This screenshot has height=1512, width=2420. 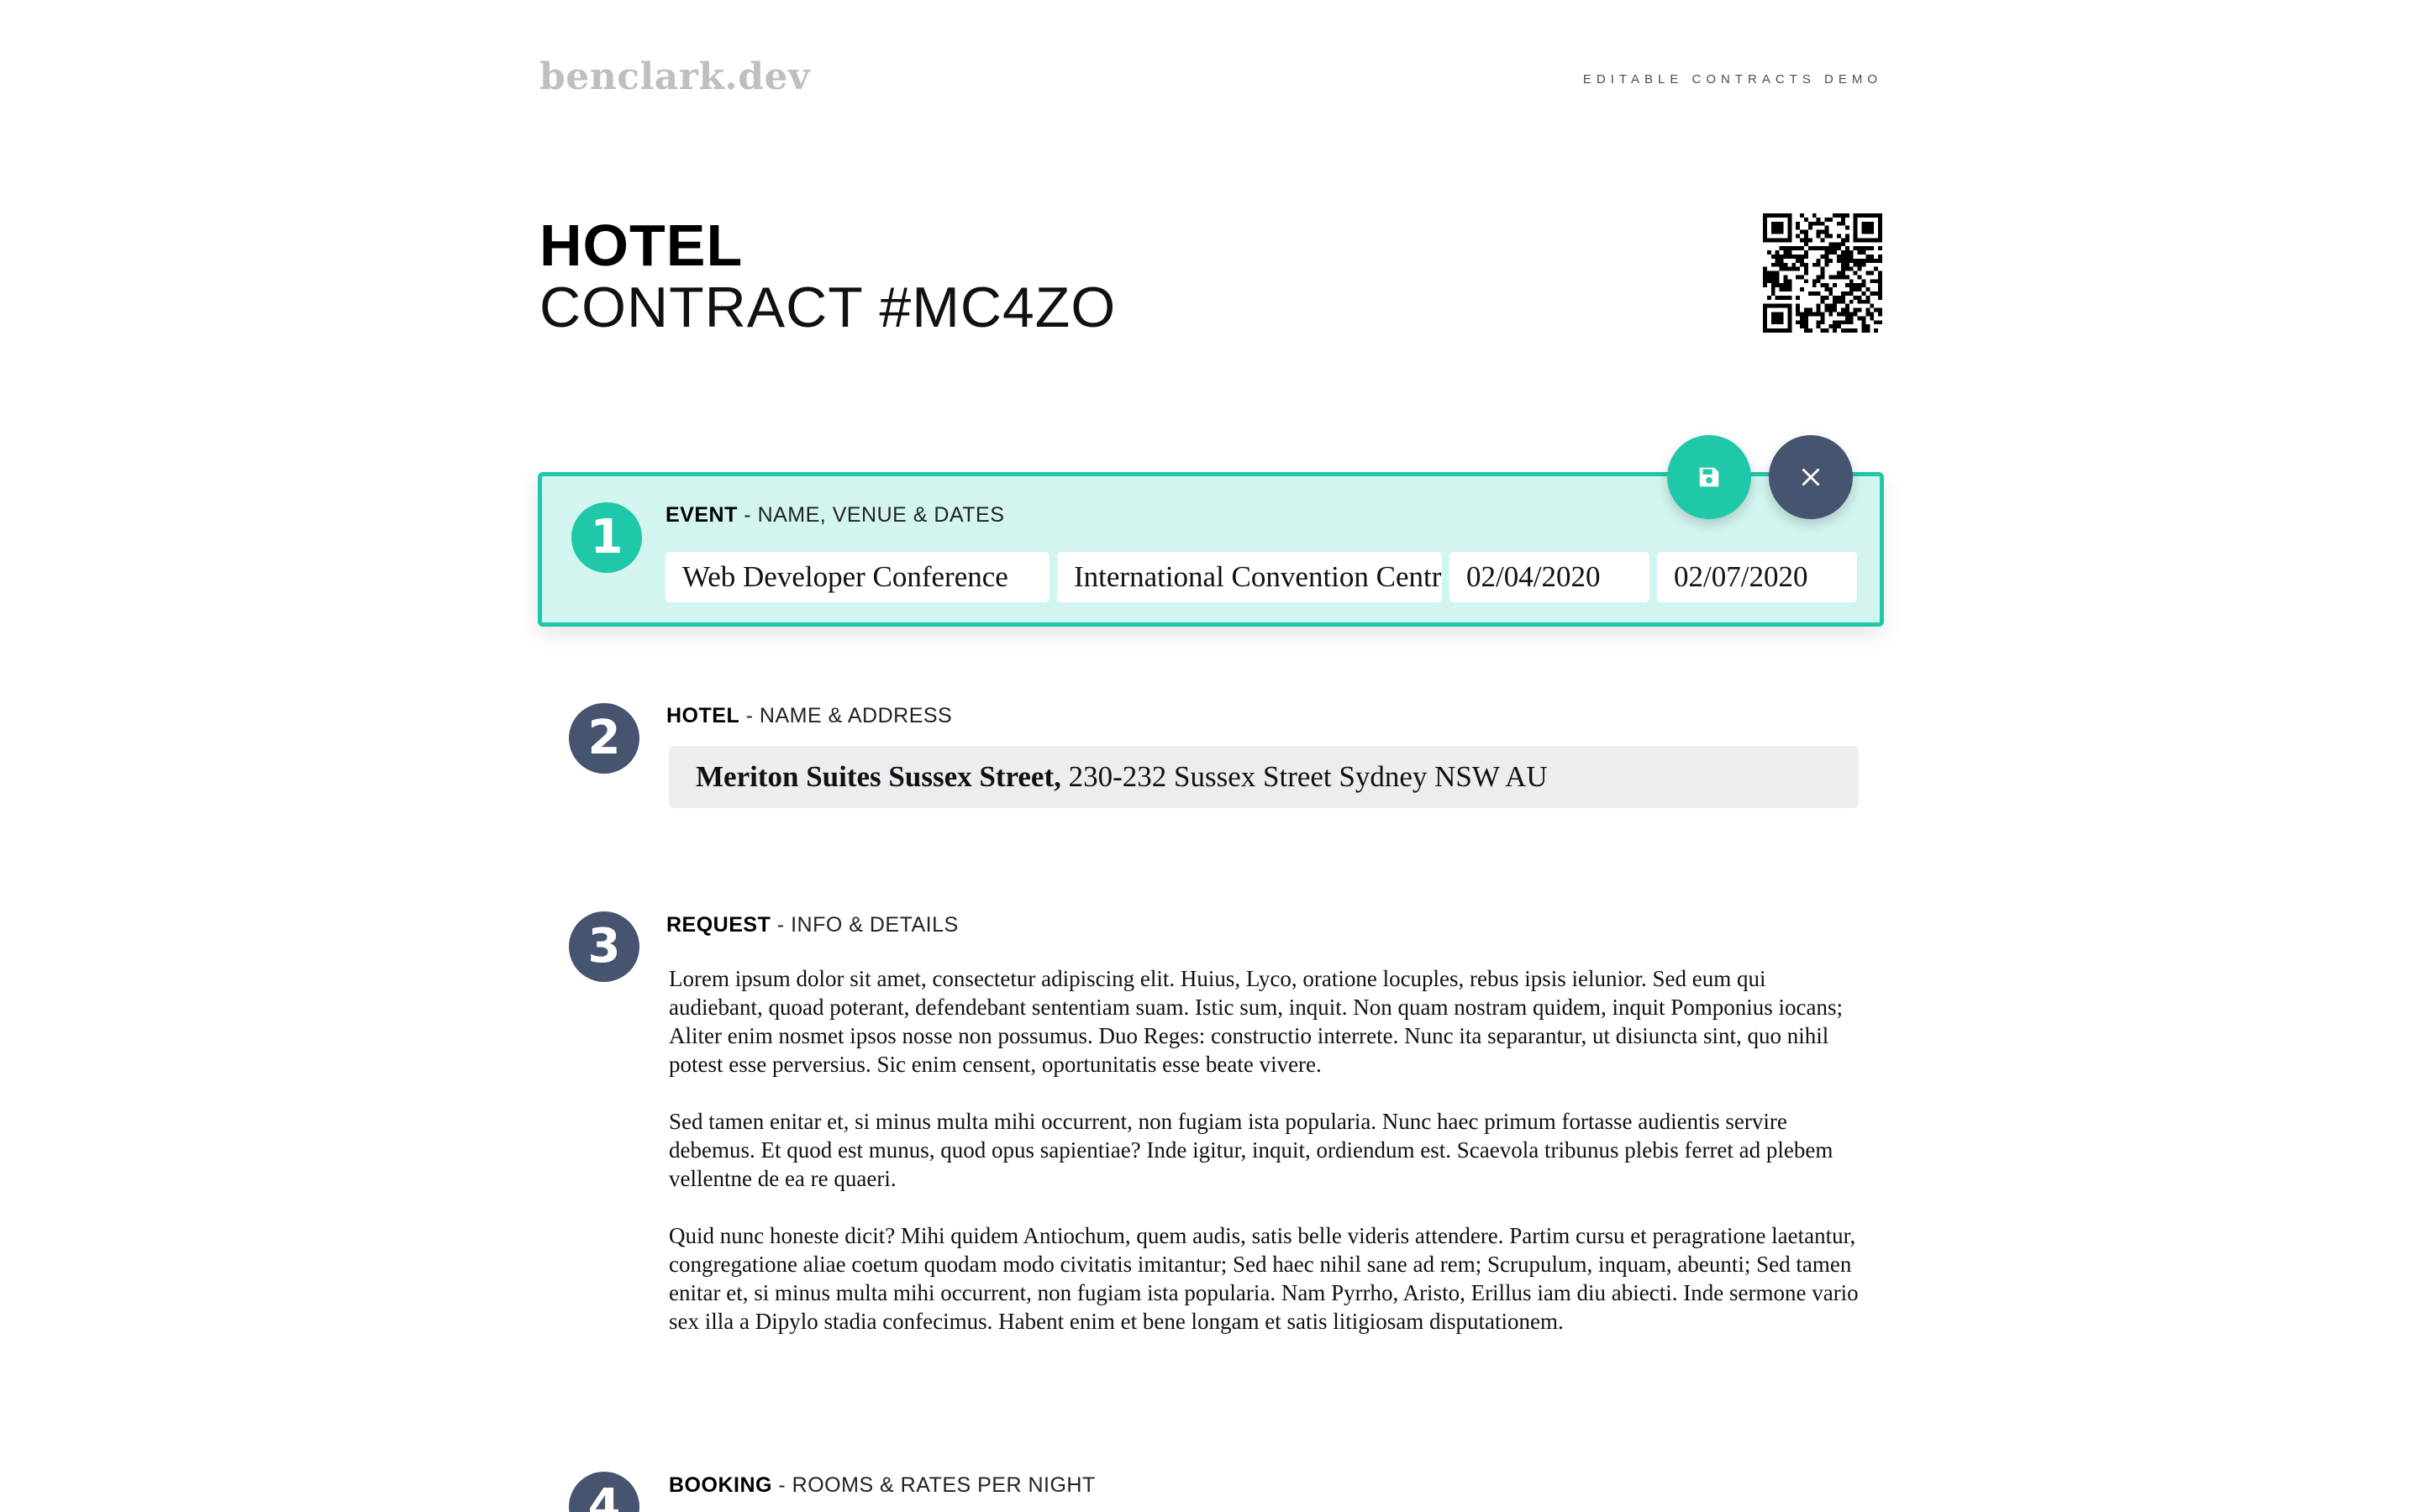 What do you see at coordinates (1709, 477) in the screenshot?
I see `save-button` at bounding box center [1709, 477].